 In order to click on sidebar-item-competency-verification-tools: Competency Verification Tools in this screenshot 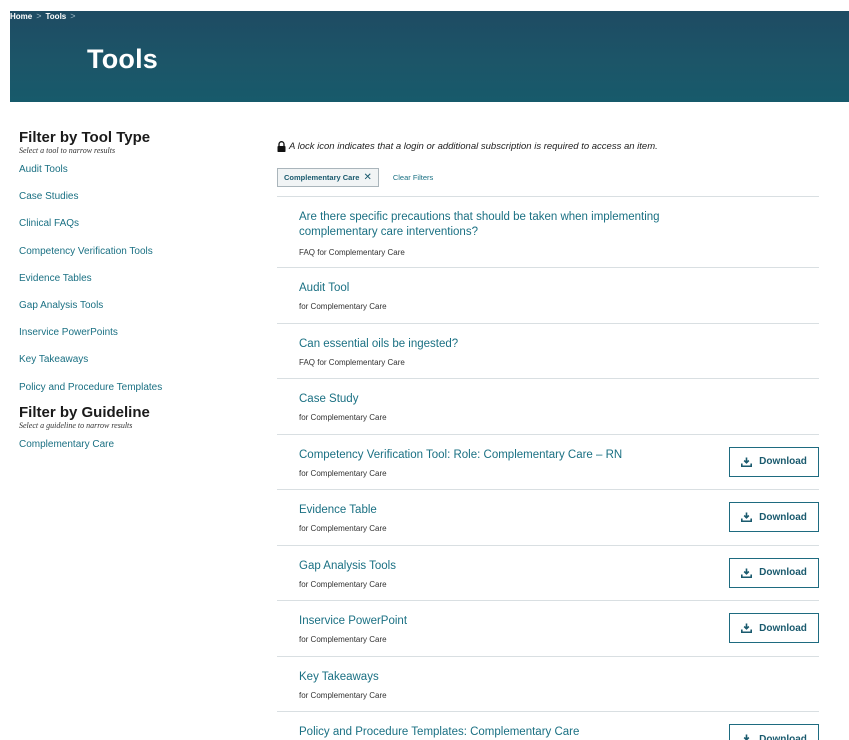, I will do `click(134, 259)`.